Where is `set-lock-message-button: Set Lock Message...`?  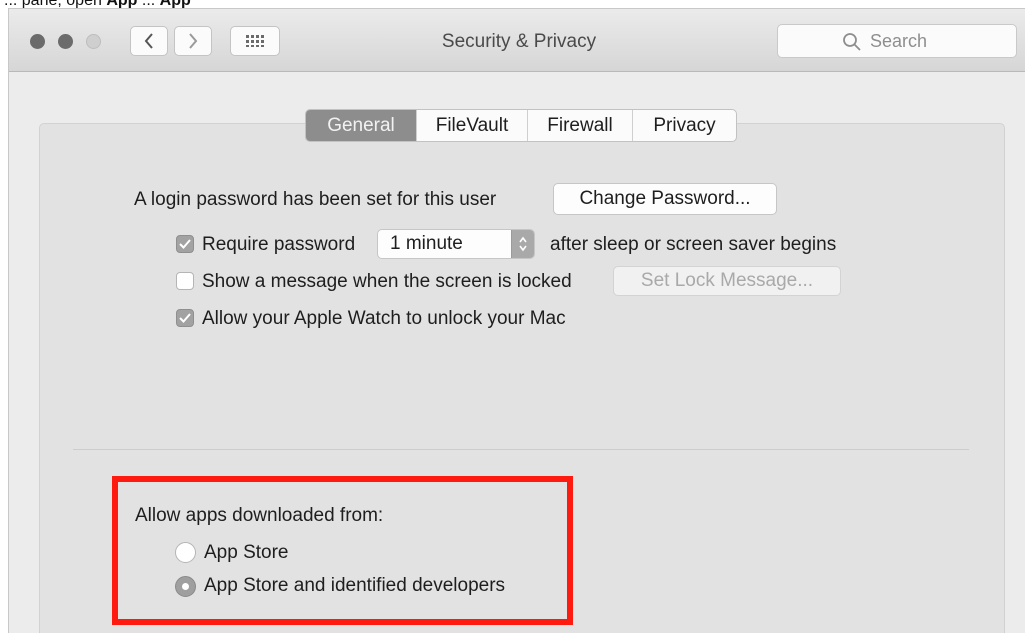 set-lock-message-button: Set Lock Message... is located at coordinates (727, 281).